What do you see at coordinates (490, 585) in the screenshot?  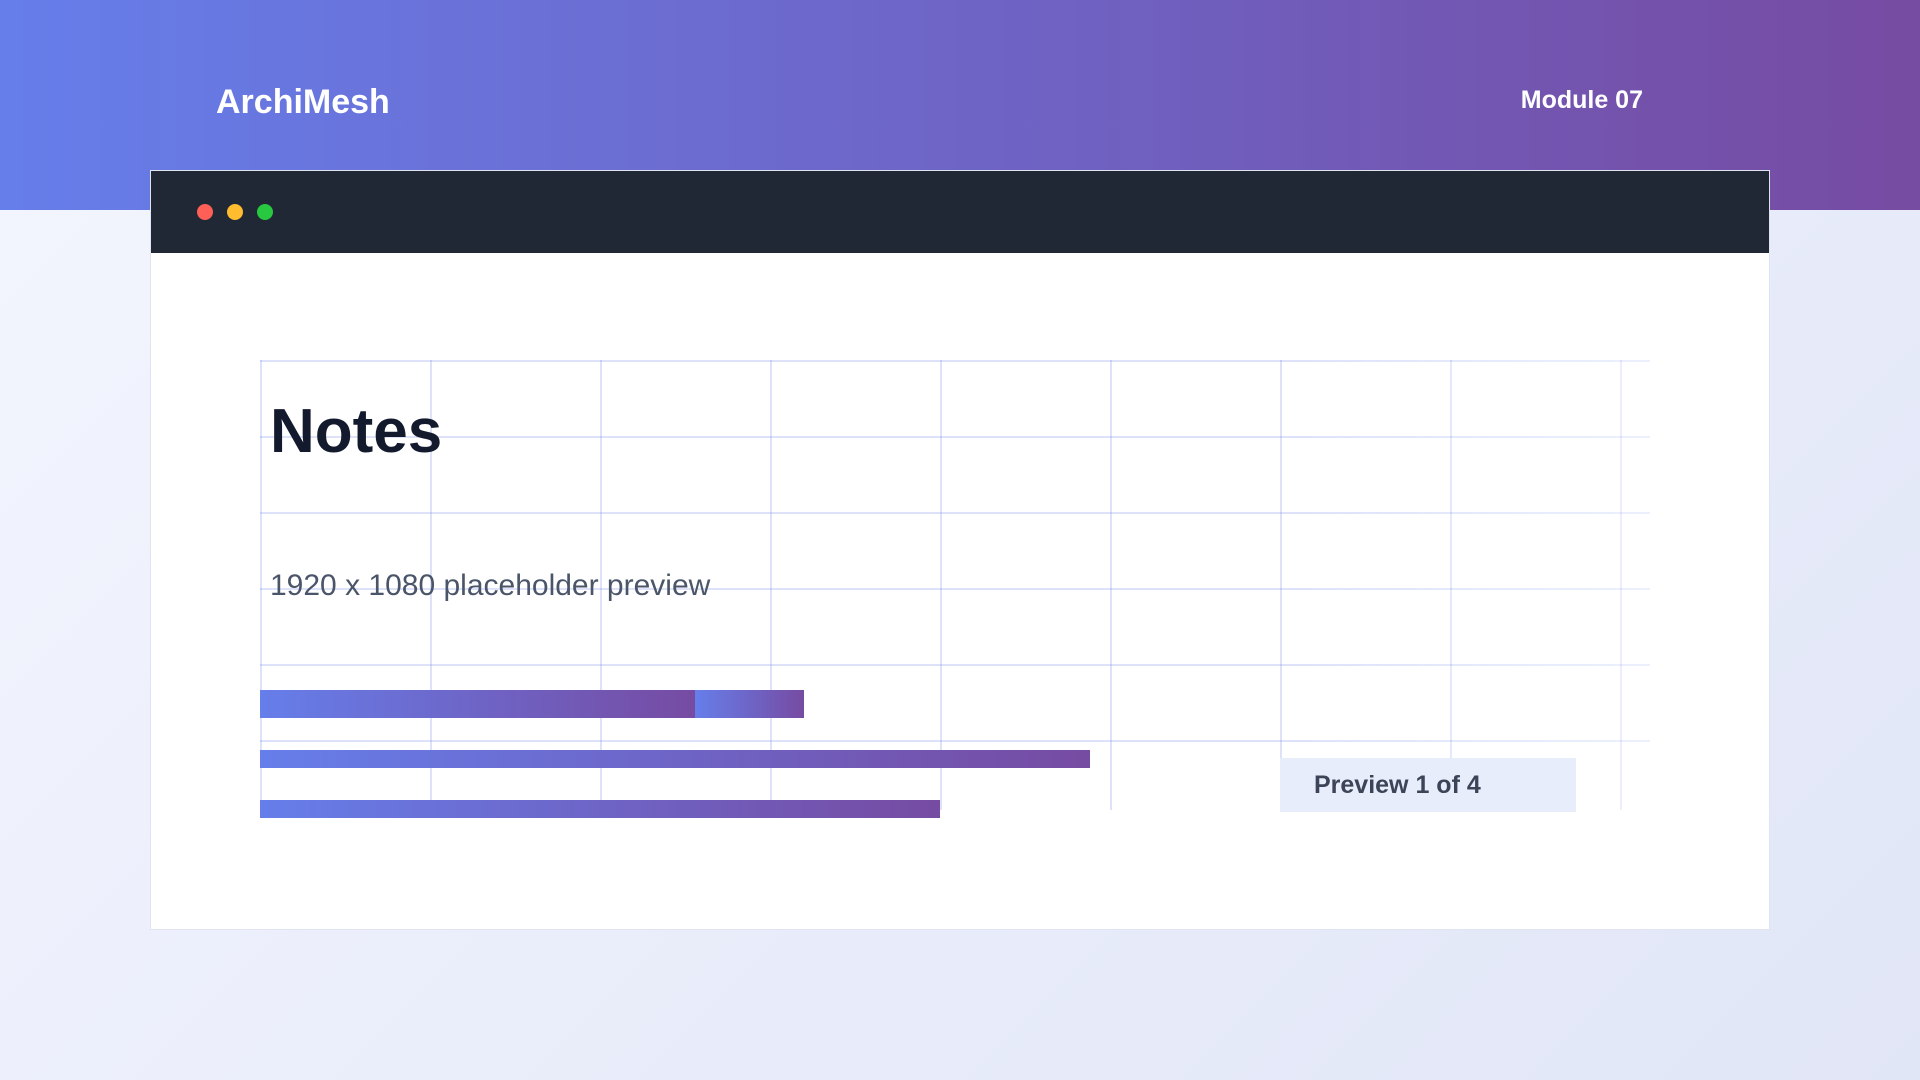 I see `preview-subtitle: 1920 x 1080 placeholder preview` at bounding box center [490, 585].